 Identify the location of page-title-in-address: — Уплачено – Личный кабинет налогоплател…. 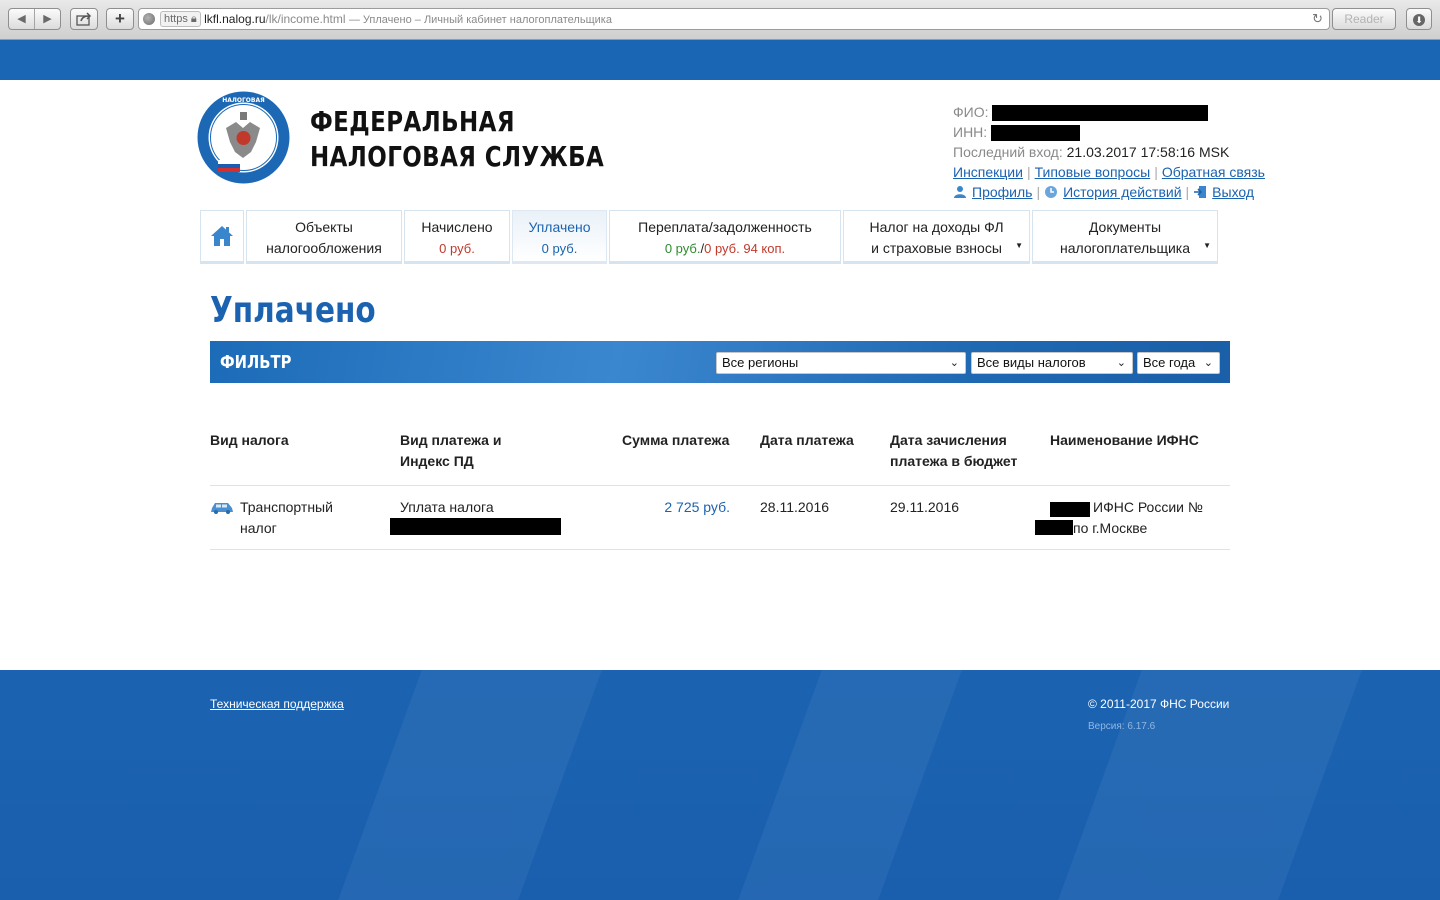
(480, 20).